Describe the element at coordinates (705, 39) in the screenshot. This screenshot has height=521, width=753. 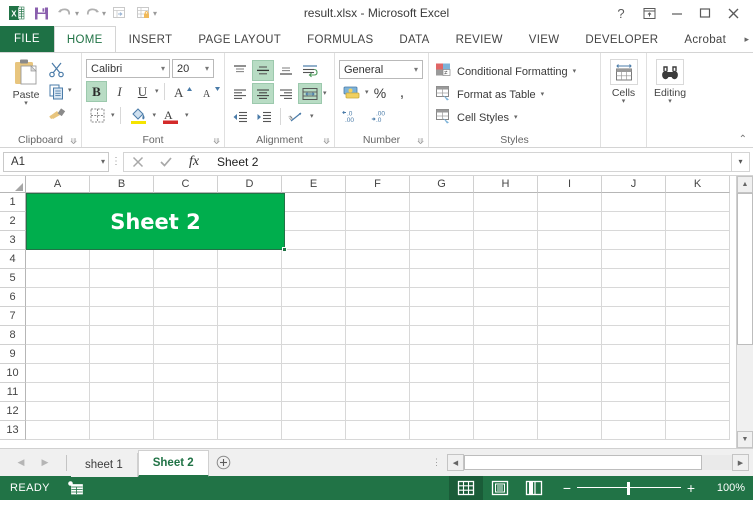
I see `tab-acrobat: Acrobat` at that location.